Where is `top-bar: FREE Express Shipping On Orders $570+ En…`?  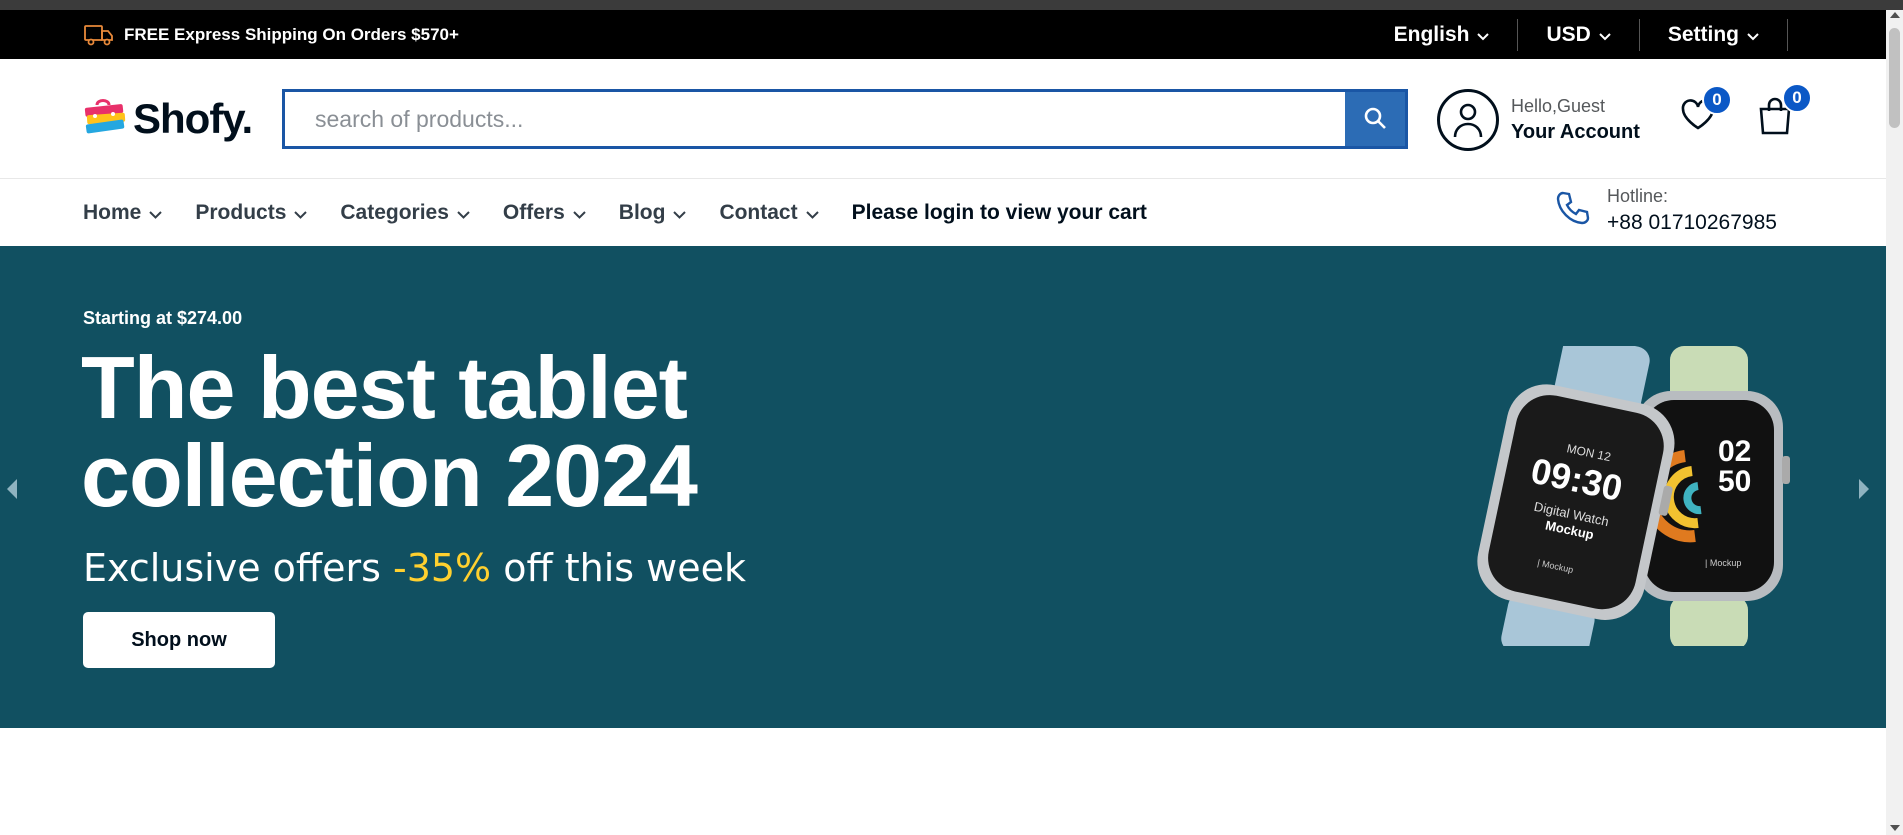 top-bar: FREE Express Shipping On Orders $570+ En… is located at coordinates (943, 34).